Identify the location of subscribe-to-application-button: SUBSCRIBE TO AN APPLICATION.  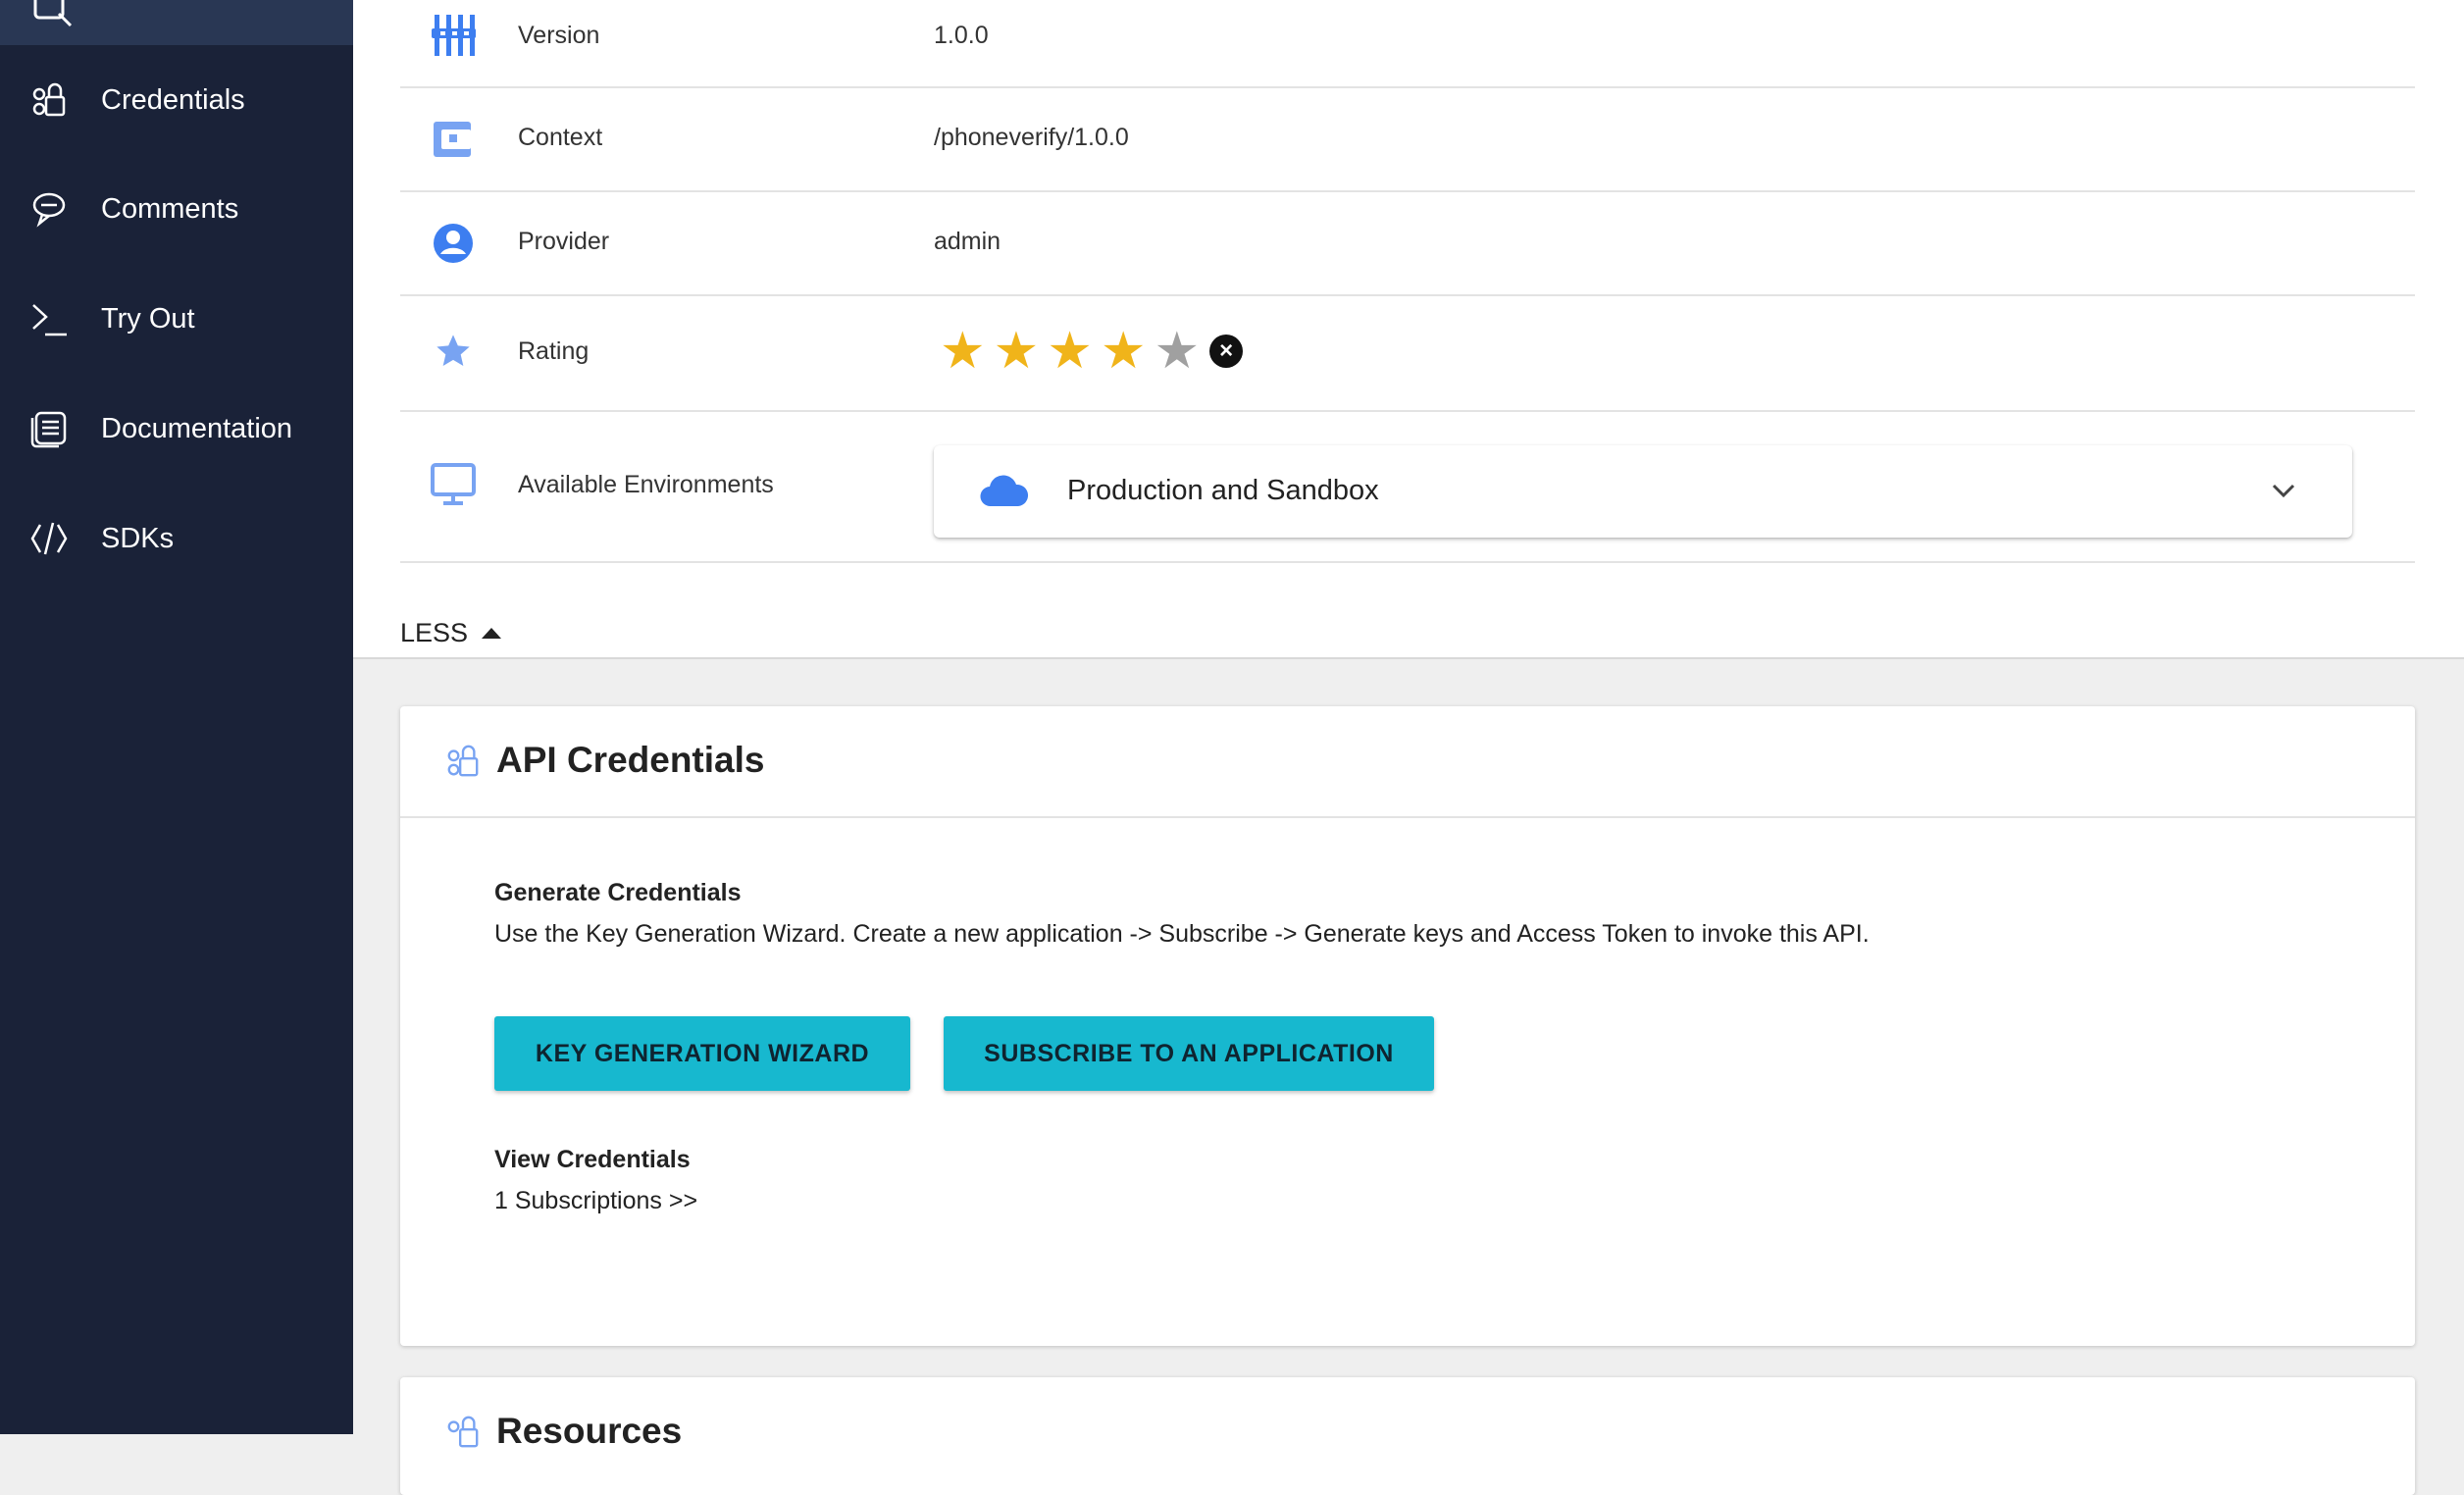
(1189, 1054).